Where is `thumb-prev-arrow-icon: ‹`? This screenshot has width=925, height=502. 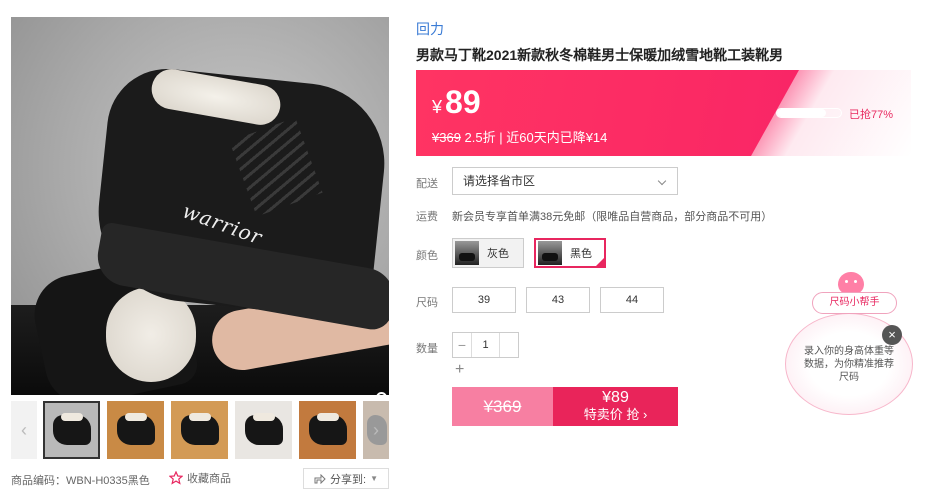
thumb-prev-arrow-icon: ‹ is located at coordinates (24, 430).